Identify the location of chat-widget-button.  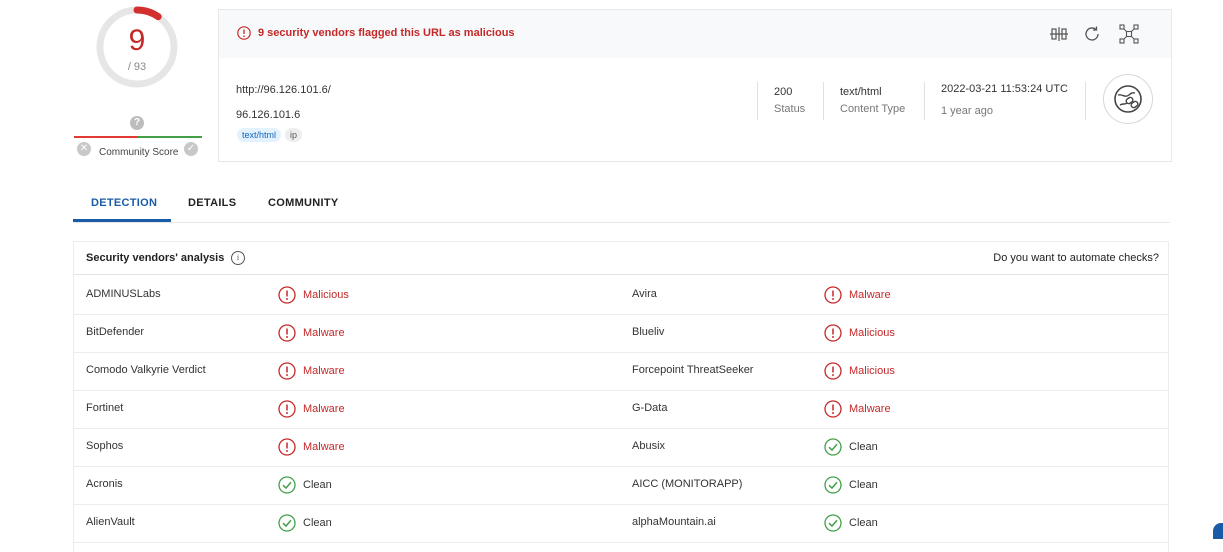
(1218, 531).